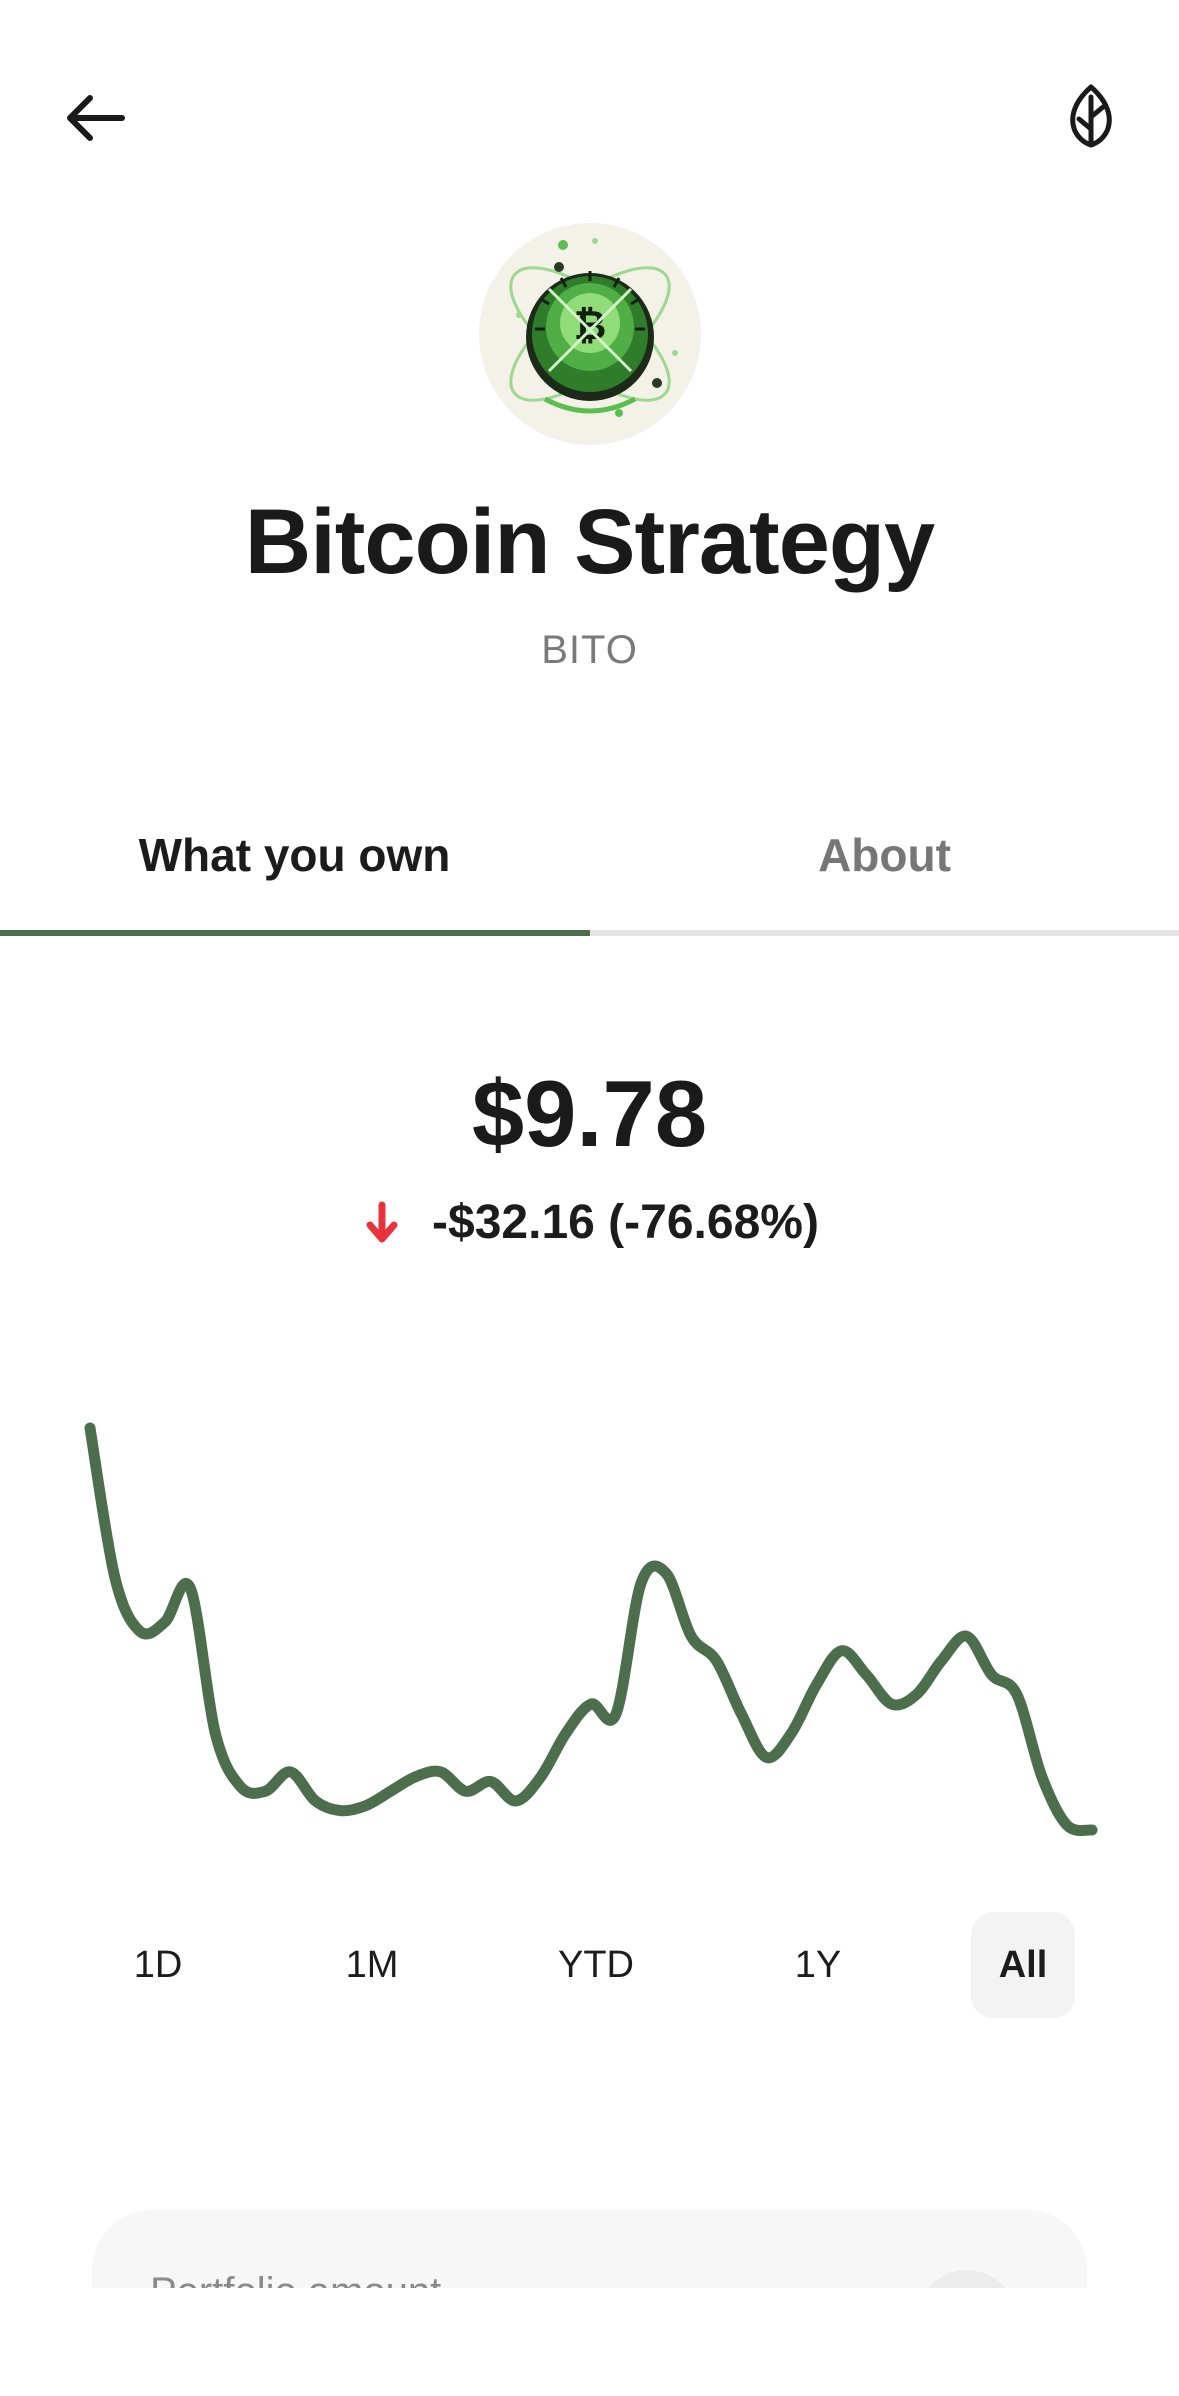 The width and height of the screenshot is (1179, 2396). I want to click on value-change: -$32.16 (-76.68%), so click(625, 1222).